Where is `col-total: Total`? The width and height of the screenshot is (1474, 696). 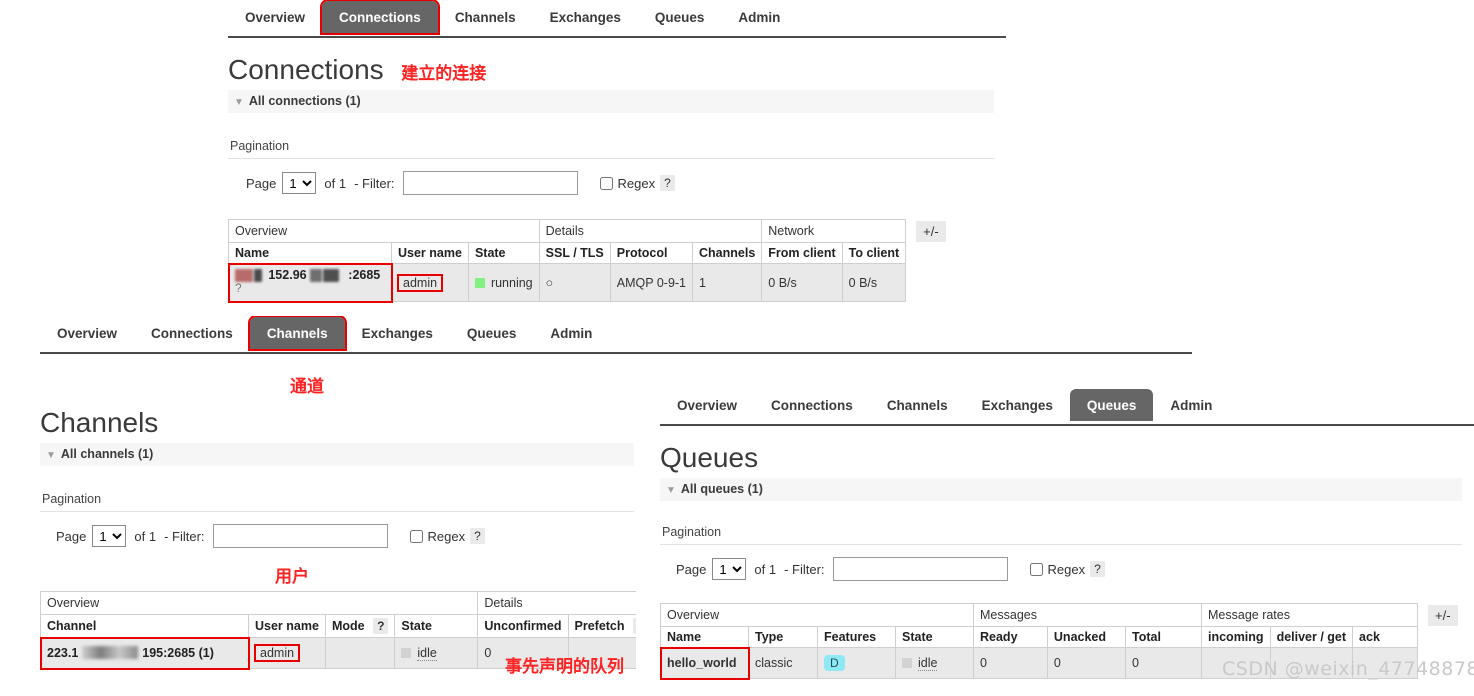
col-total: Total is located at coordinates (1163, 637).